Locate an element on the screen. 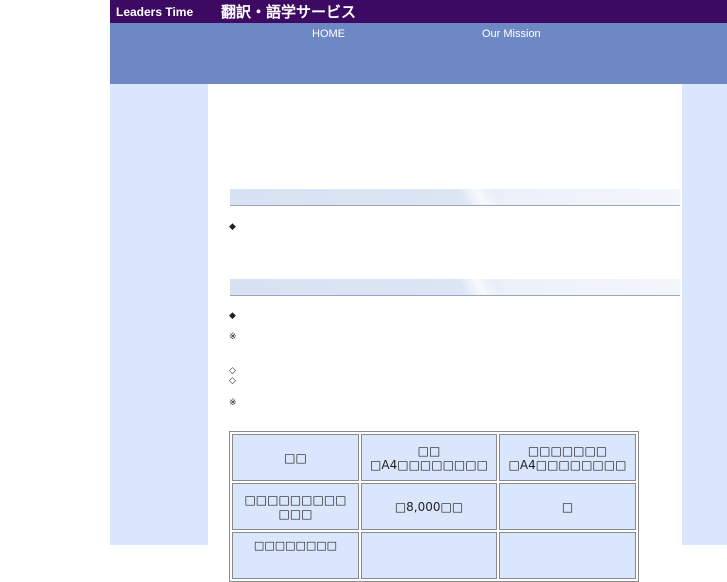 The height and width of the screenshot is (582, 727). service-title: 翻訳・語学サービス is located at coordinates (289, 12).